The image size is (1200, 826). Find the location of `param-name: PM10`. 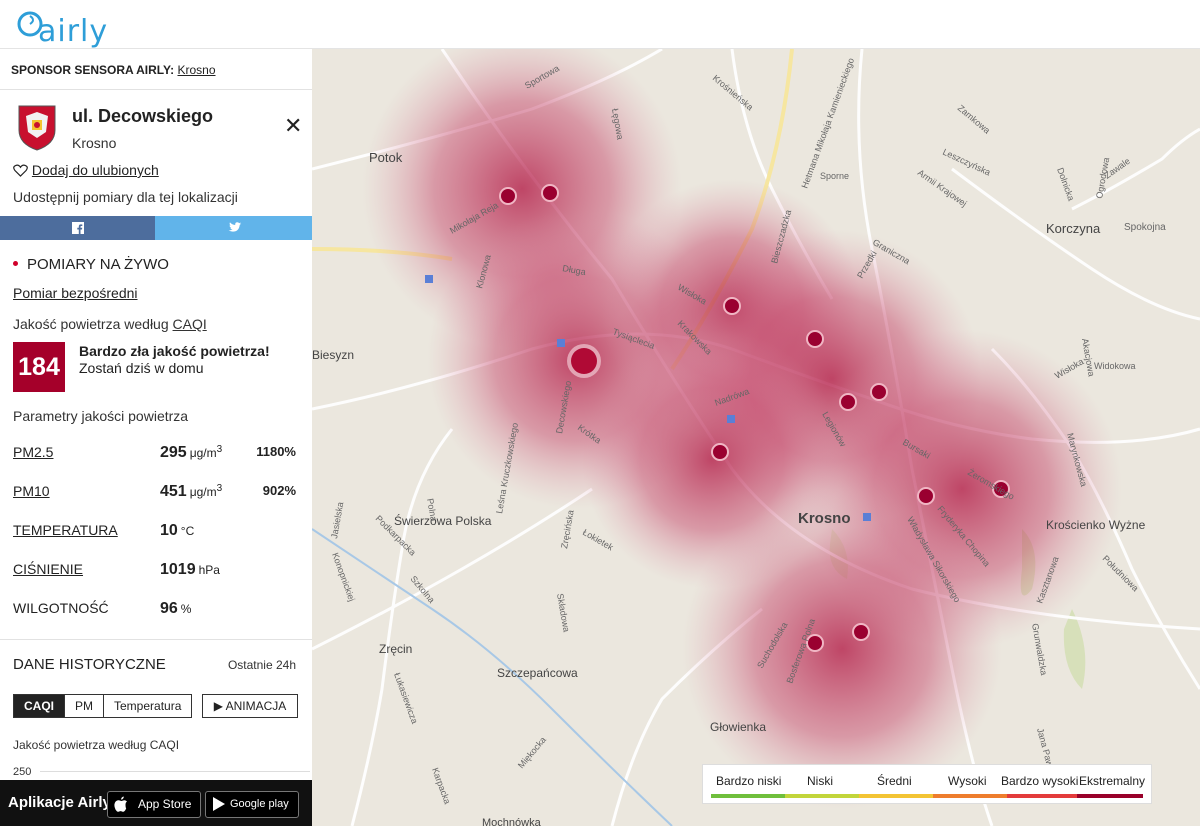

param-name: PM10 is located at coordinates (31, 491).